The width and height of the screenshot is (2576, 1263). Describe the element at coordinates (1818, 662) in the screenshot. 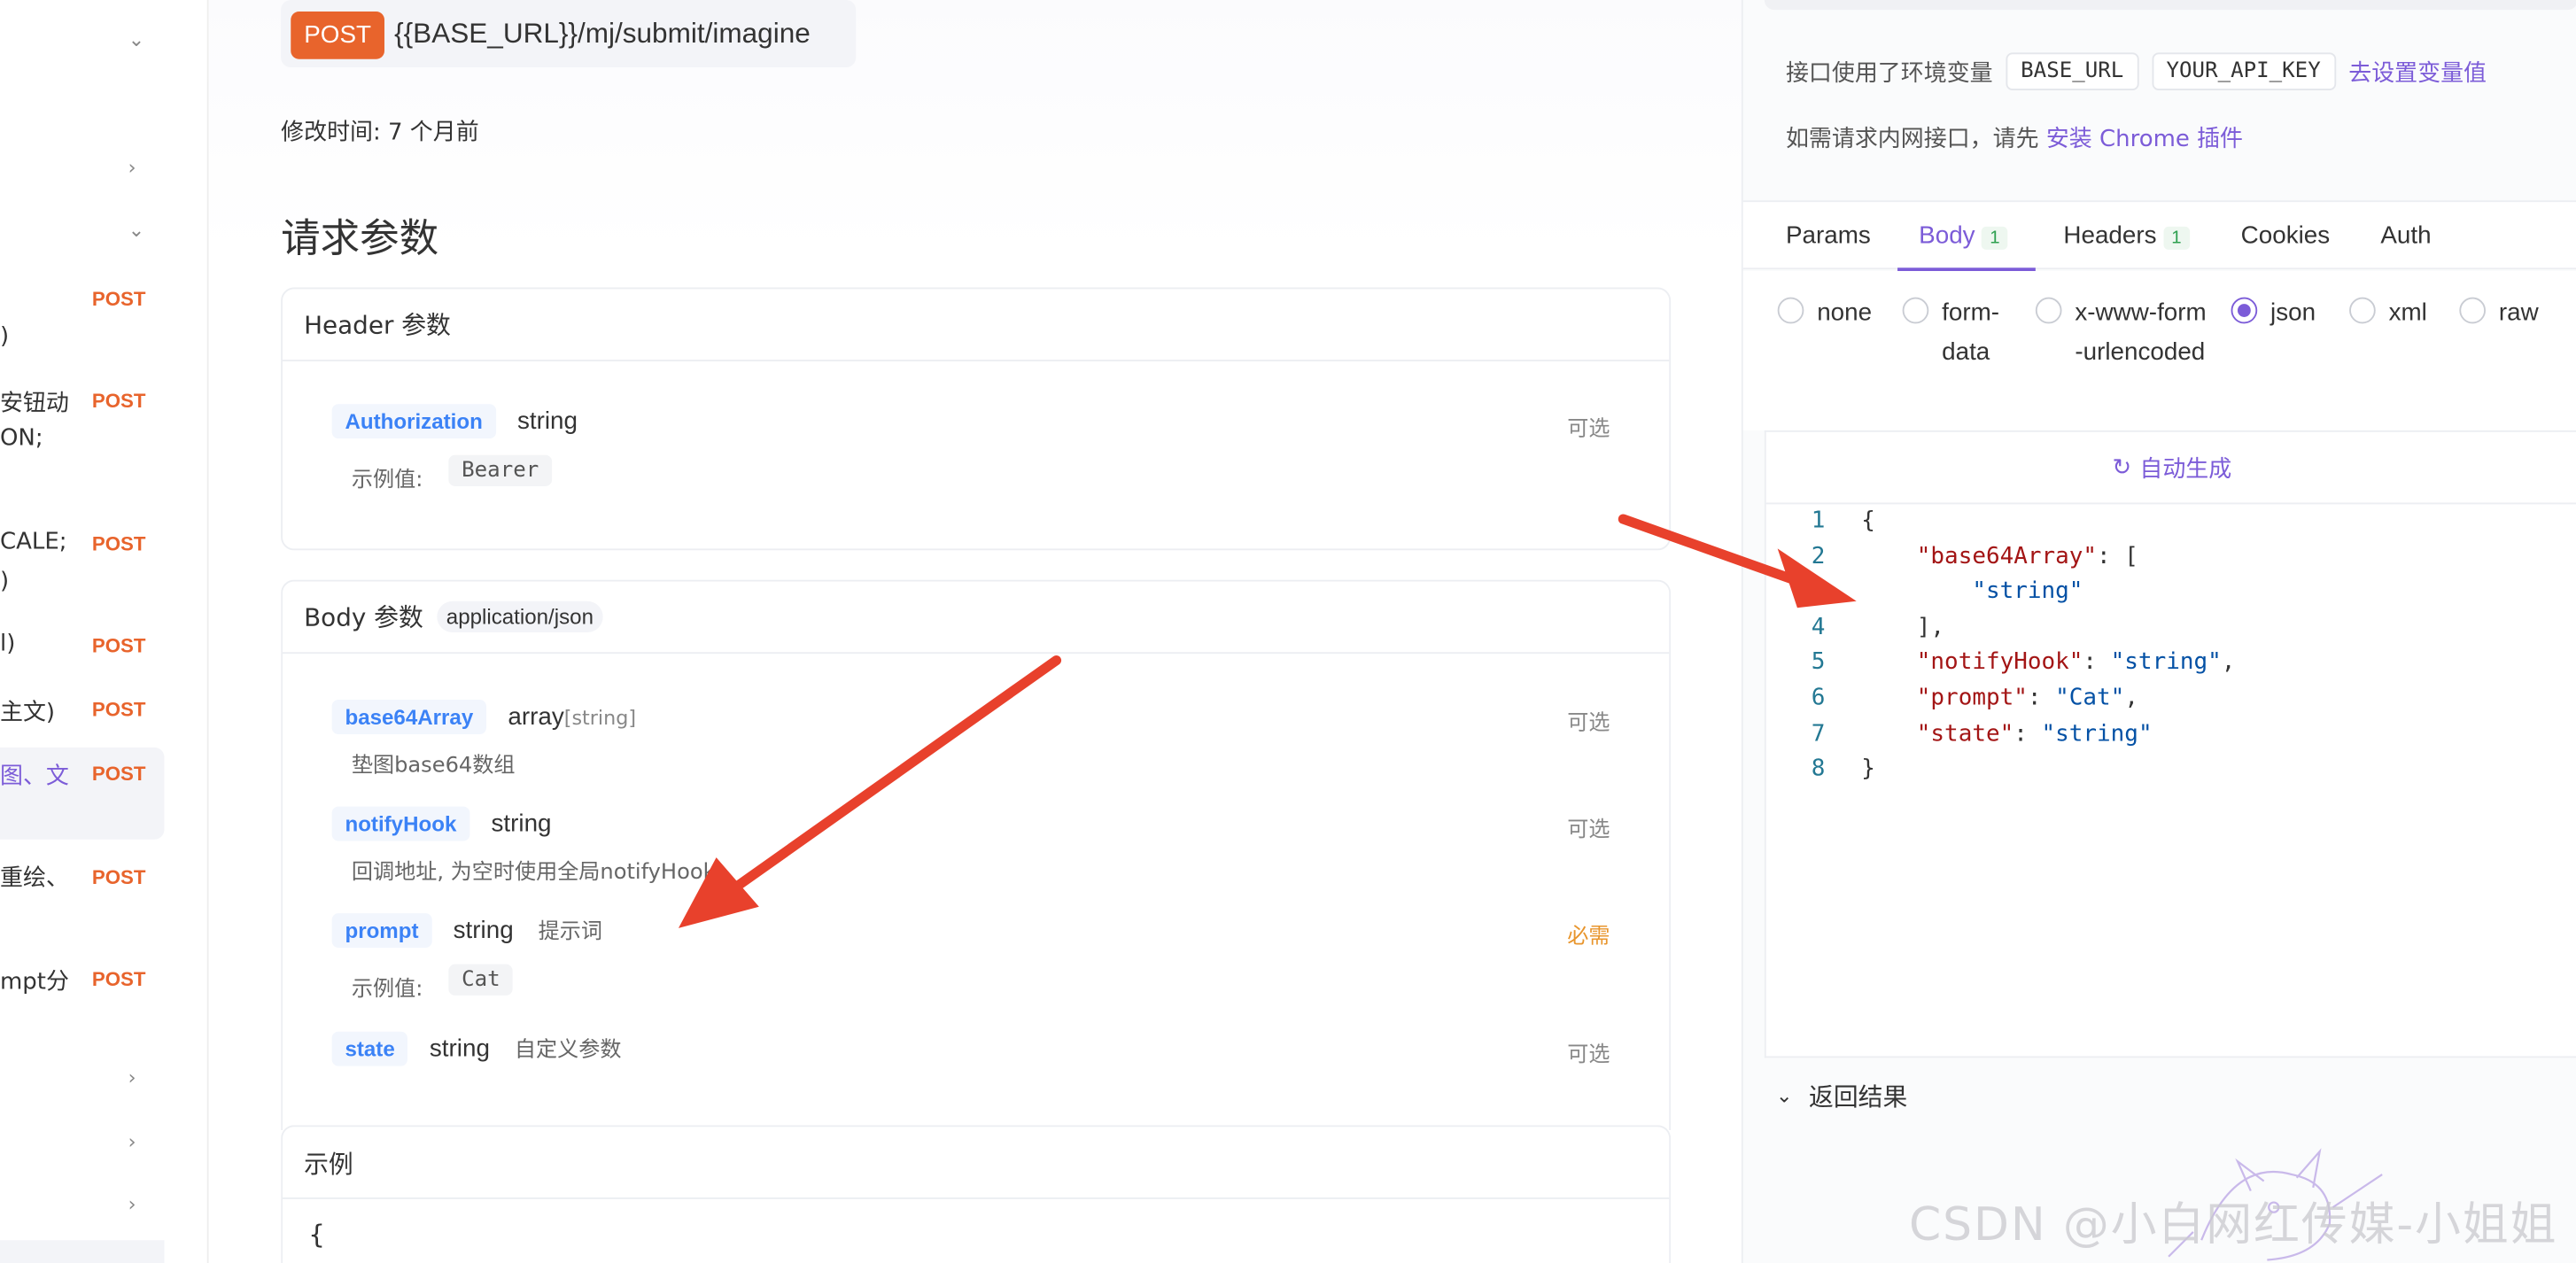

I see `line-number: 5` at that location.